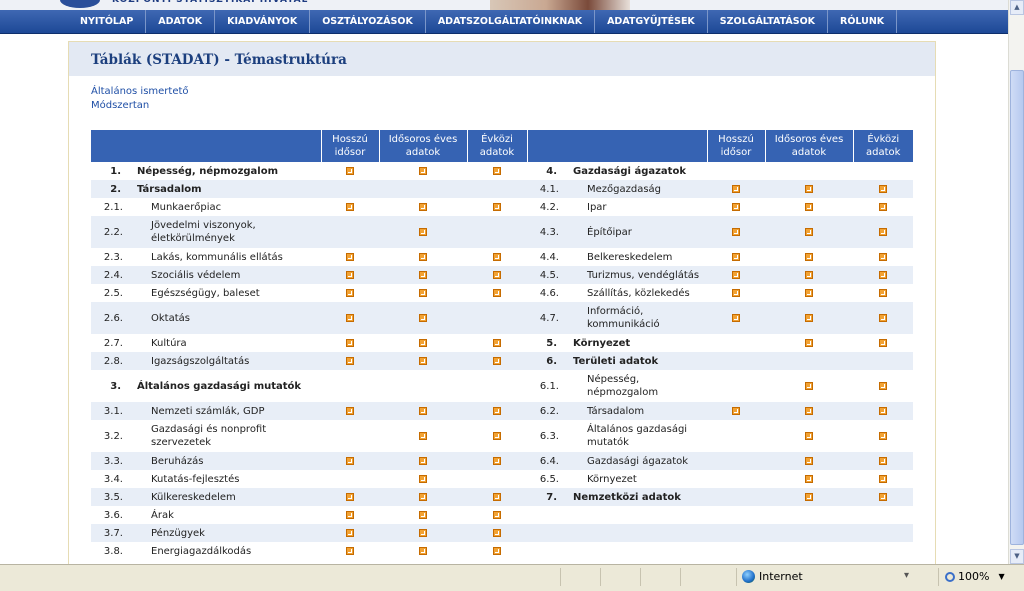 This screenshot has height=591, width=1024. Describe the element at coordinates (1017, 7) in the screenshot. I see `scroll-up-arrow-icon: ▲` at that location.